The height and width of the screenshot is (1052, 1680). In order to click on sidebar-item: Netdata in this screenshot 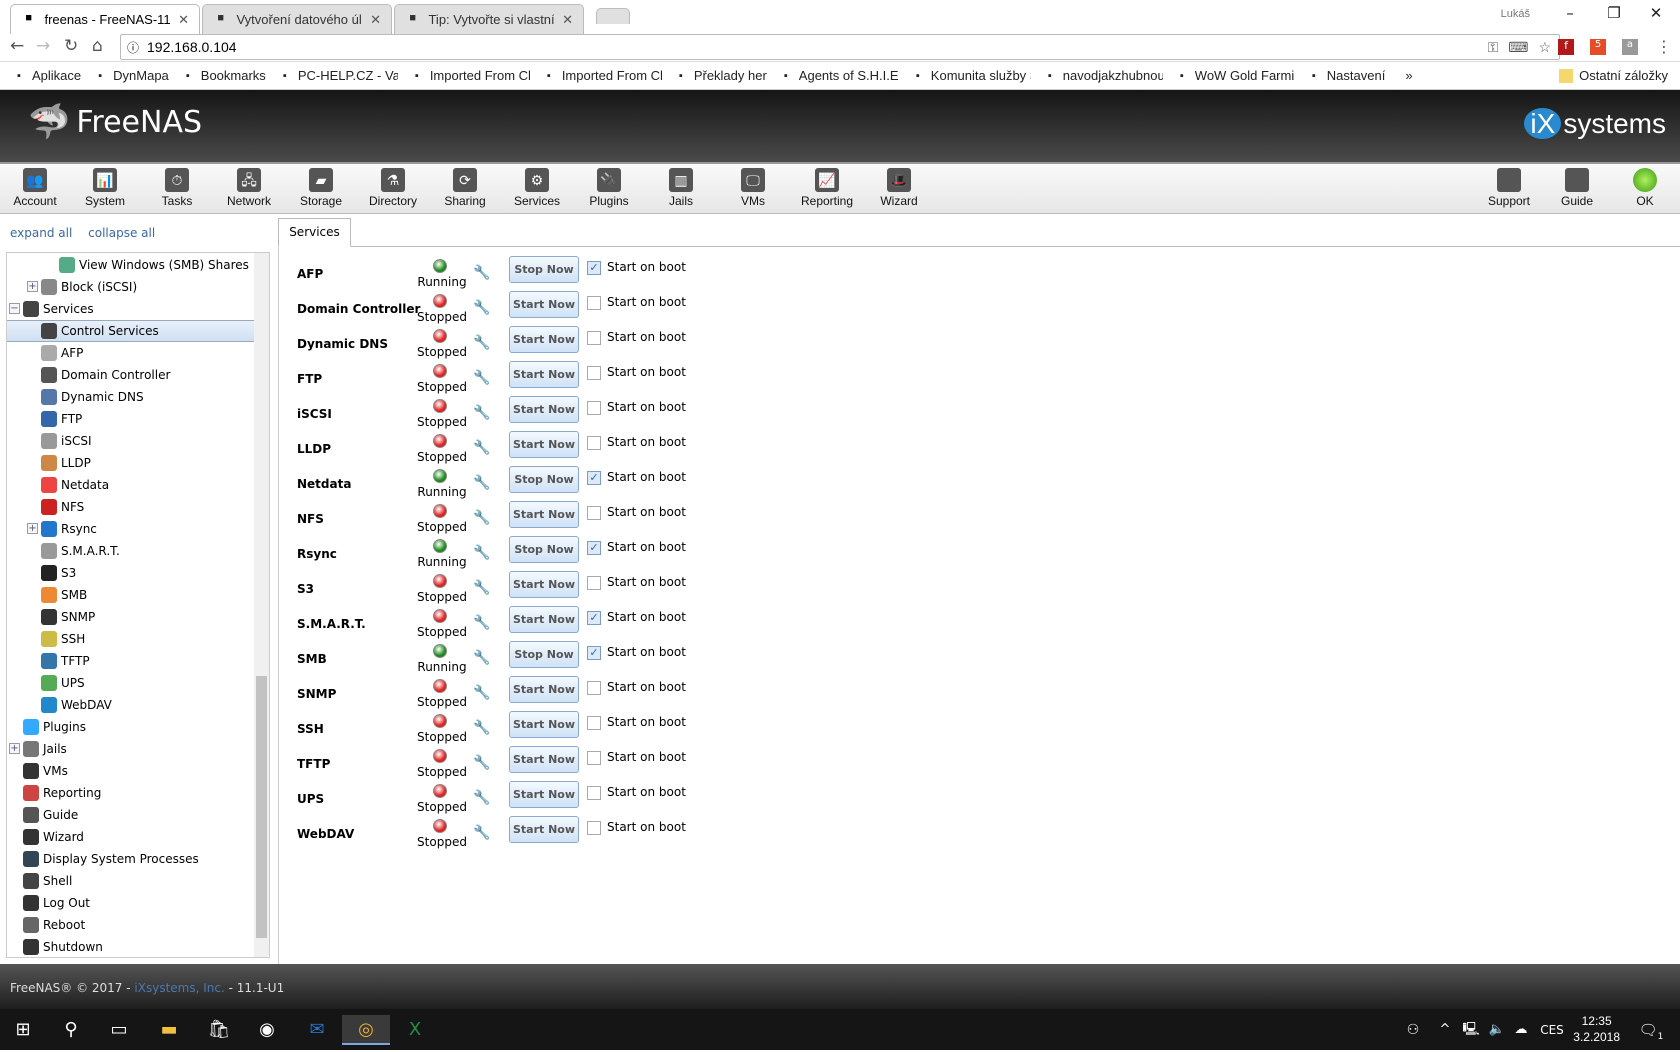, I will do `click(75, 485)`.